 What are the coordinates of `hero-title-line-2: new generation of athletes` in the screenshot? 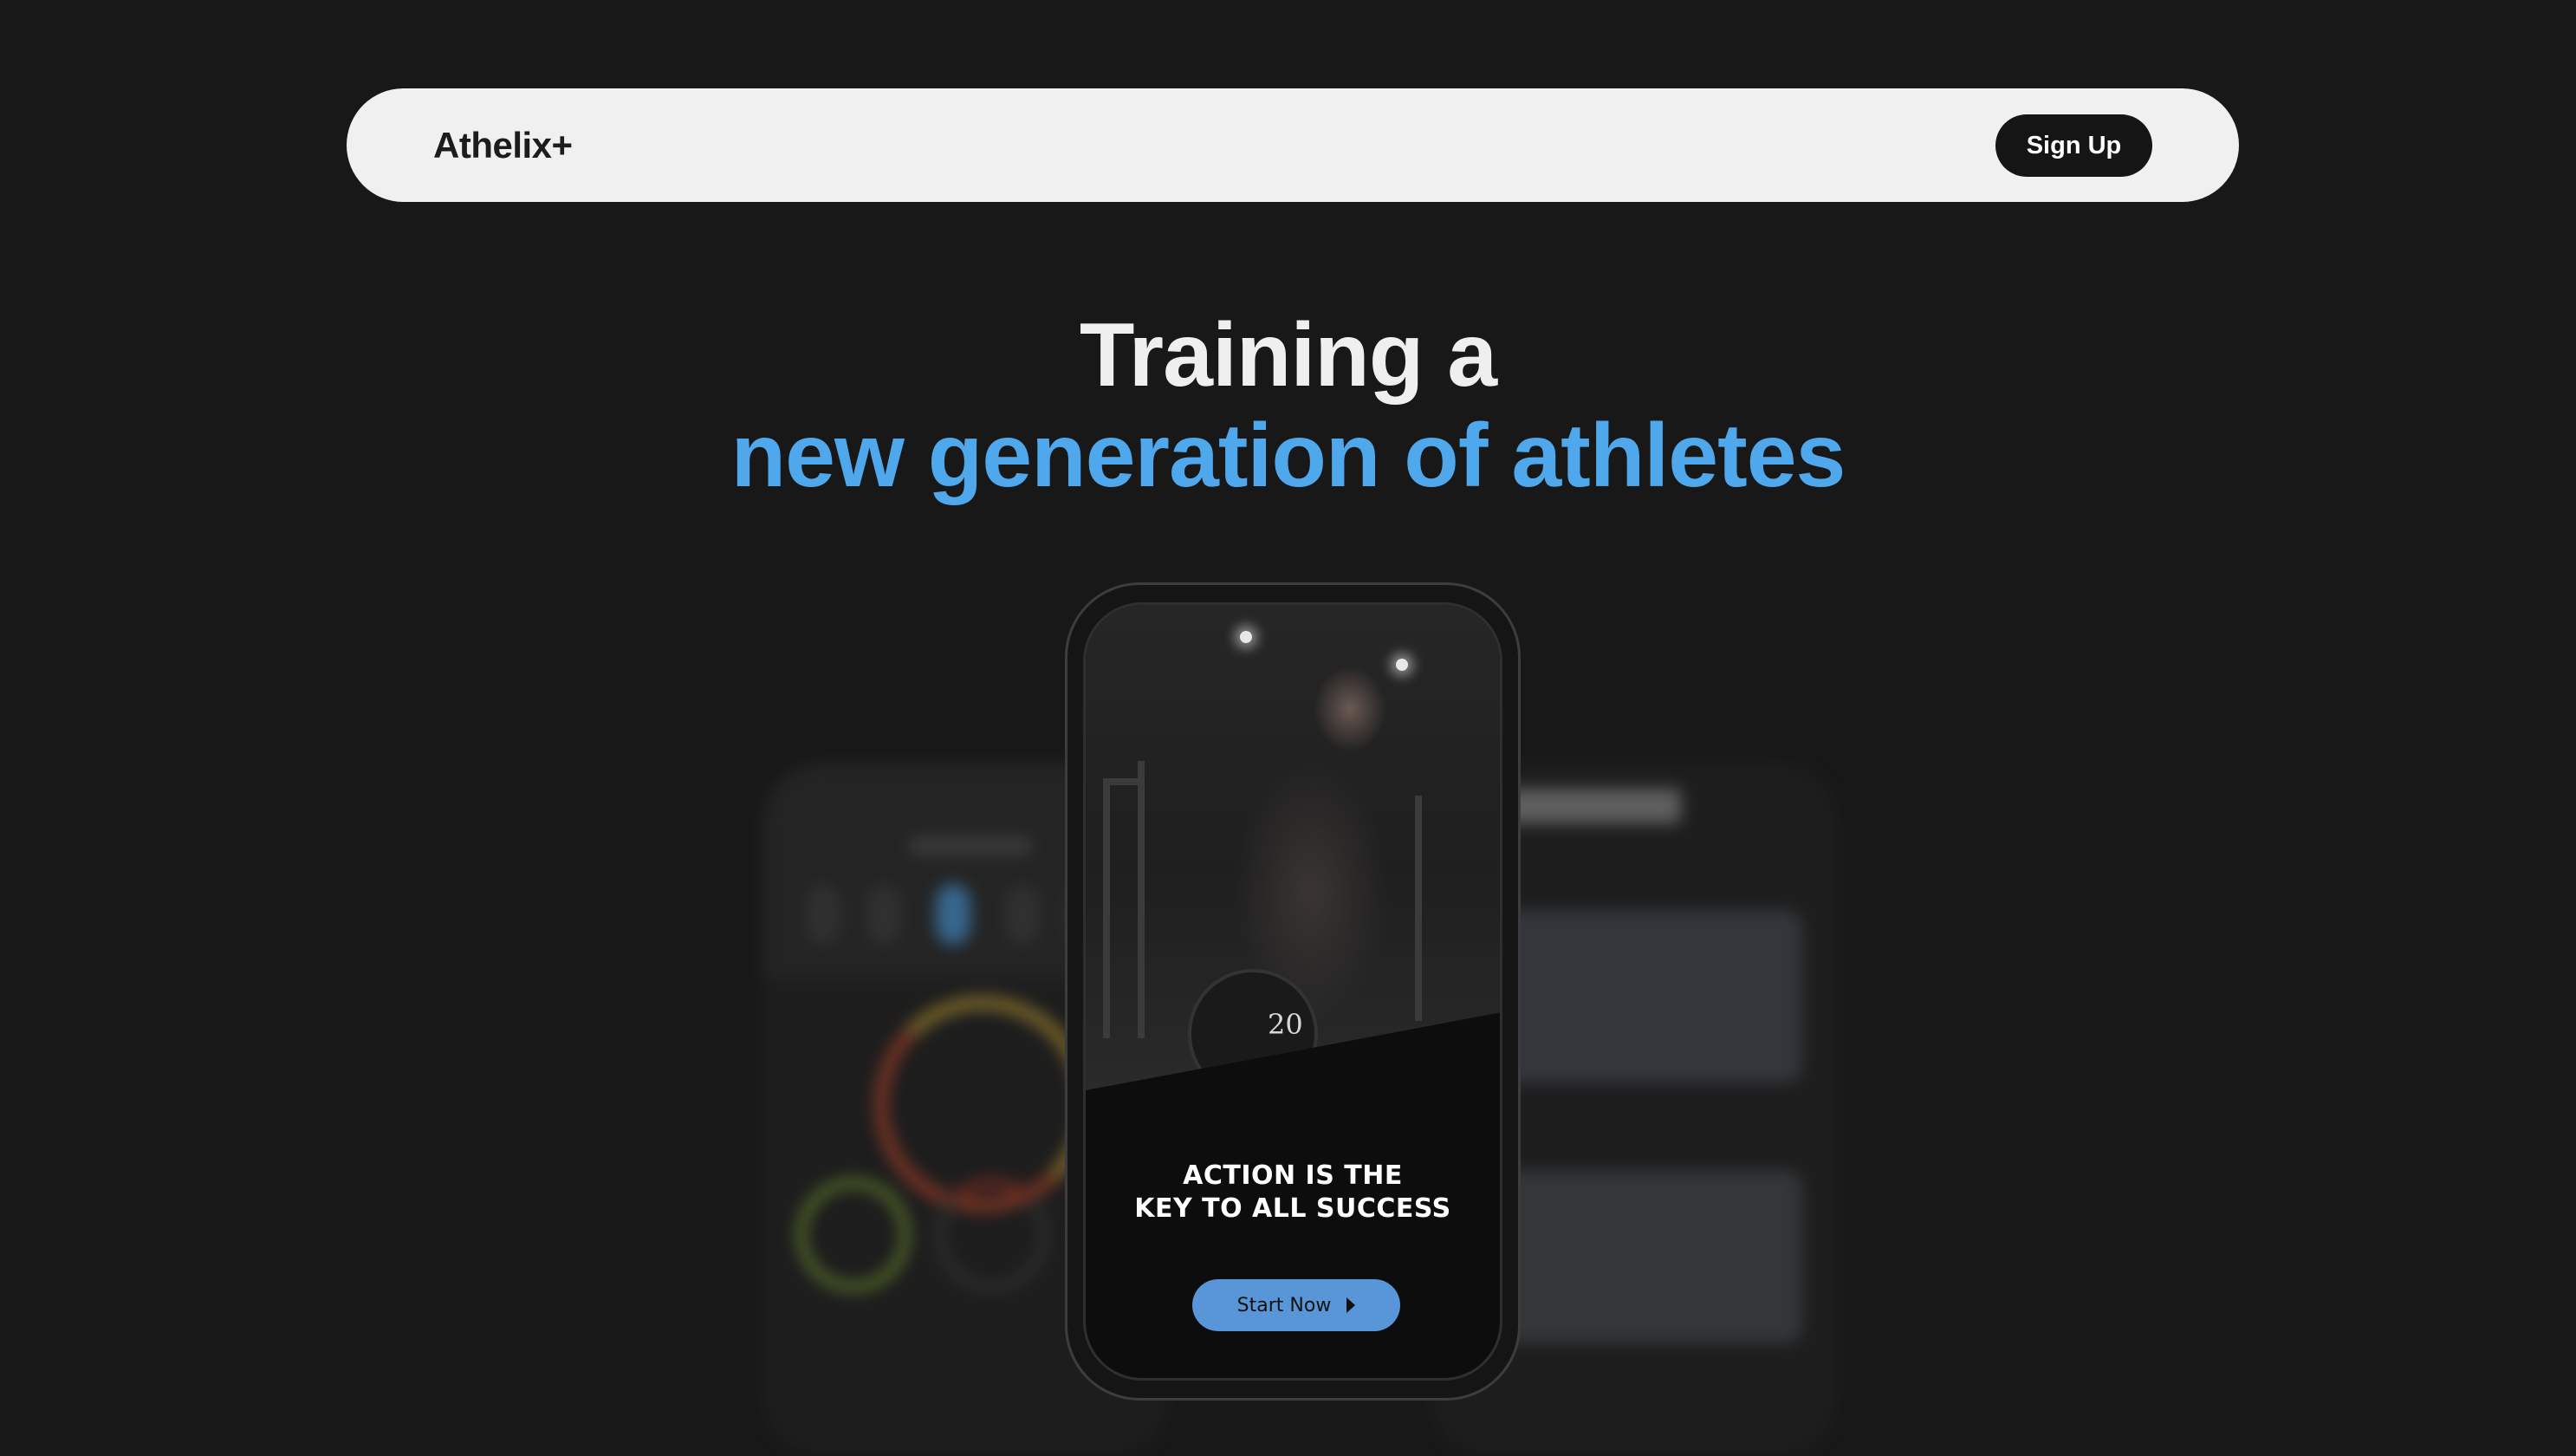 It's located at (1288, 456).